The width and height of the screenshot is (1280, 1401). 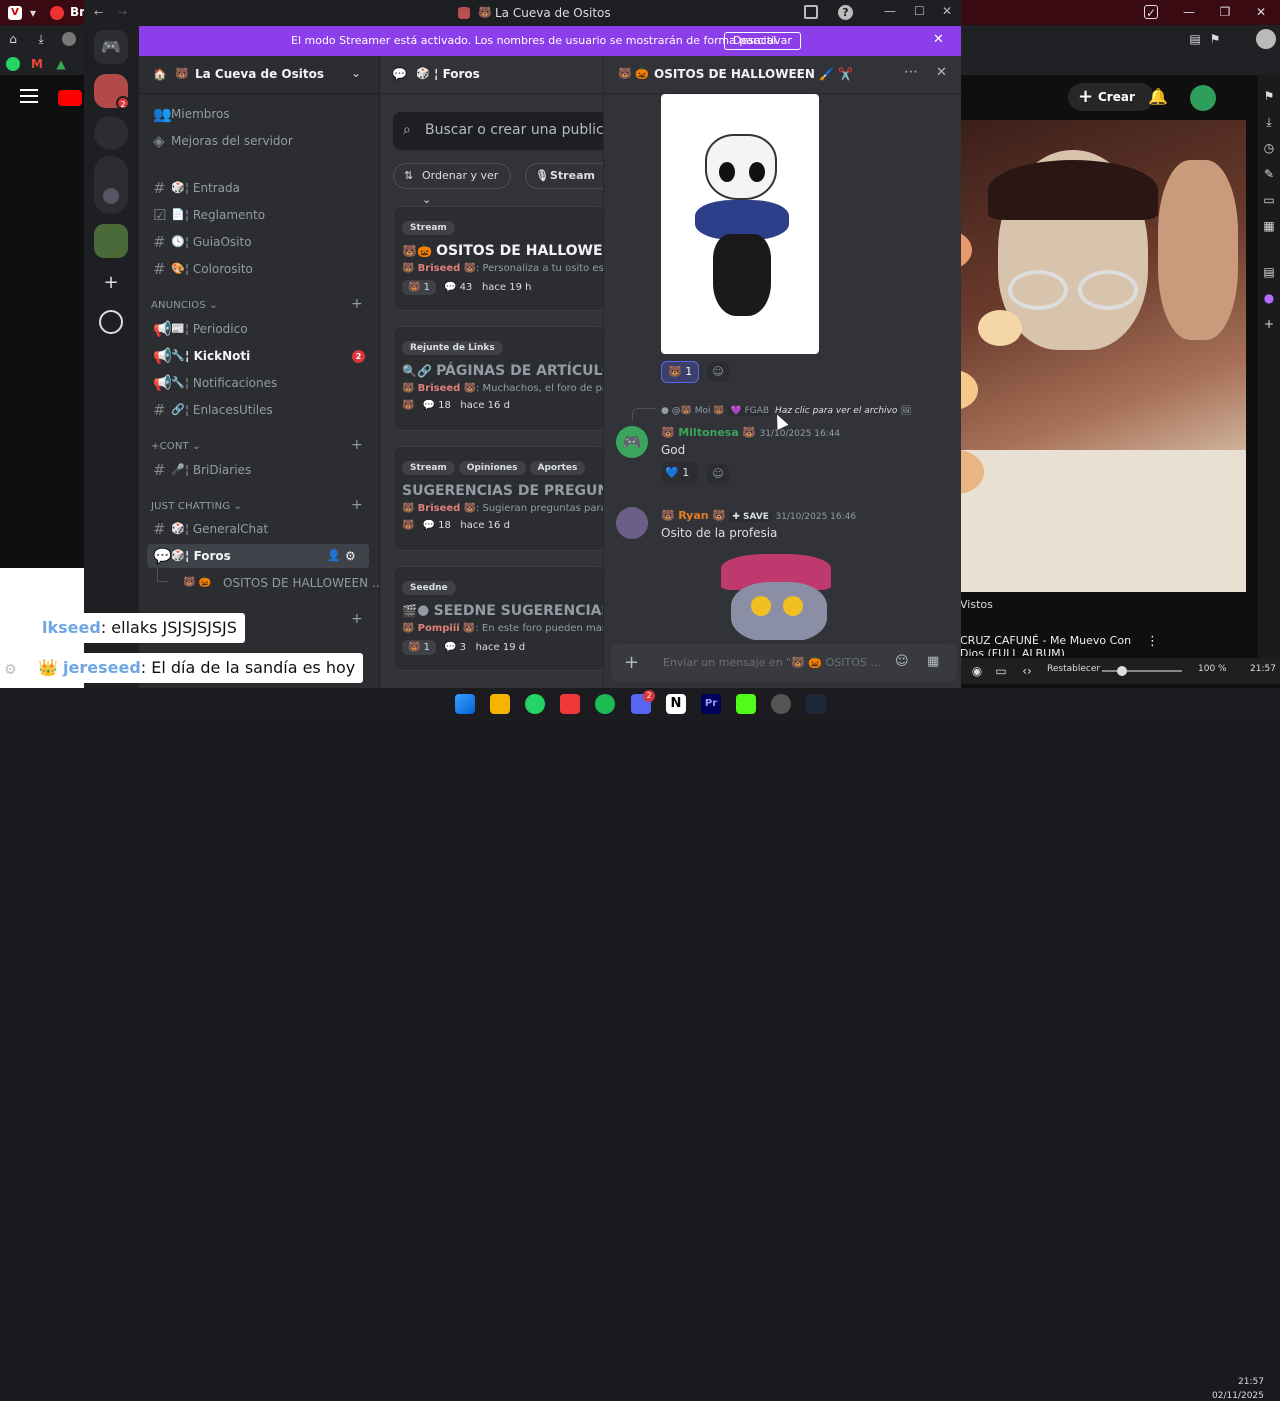 What do you see at coordinates (1122, 671) in the screenshot?
I see `zoom-slider-handle` at bounding box center [1122, 671].